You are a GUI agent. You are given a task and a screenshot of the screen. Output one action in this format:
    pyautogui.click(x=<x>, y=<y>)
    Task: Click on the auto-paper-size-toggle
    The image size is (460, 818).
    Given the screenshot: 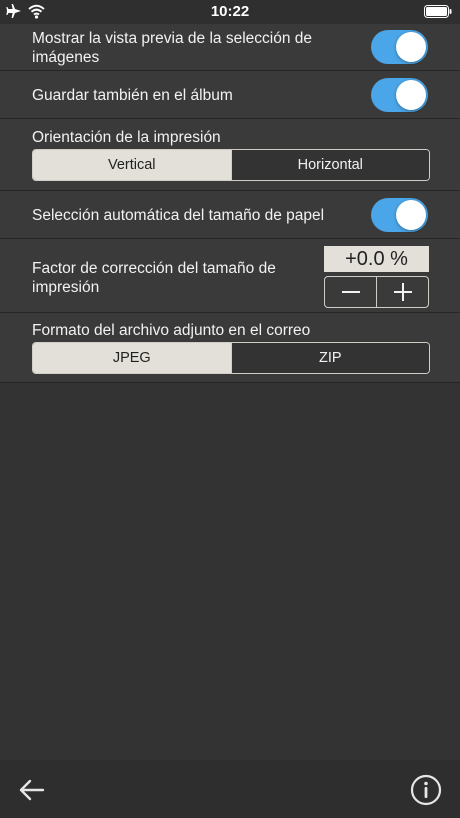 What is the action you would take?
    pyautogui.click(x=399, y=215)
    